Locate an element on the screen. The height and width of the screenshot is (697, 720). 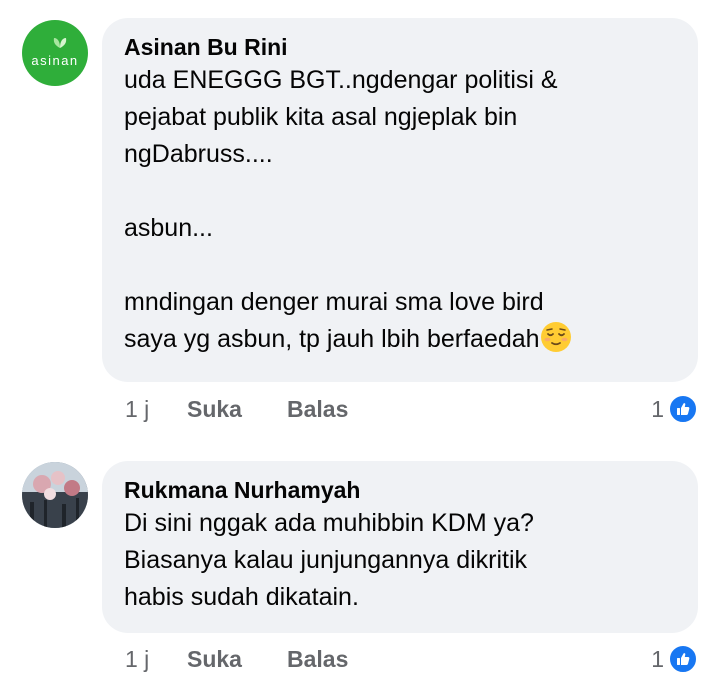
leaf-icon is located at coordinates (60, 43).